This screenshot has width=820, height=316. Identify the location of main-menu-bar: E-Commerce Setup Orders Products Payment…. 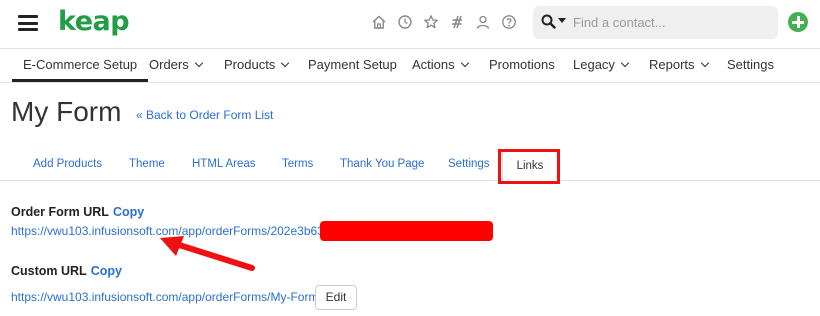
(410, 65).